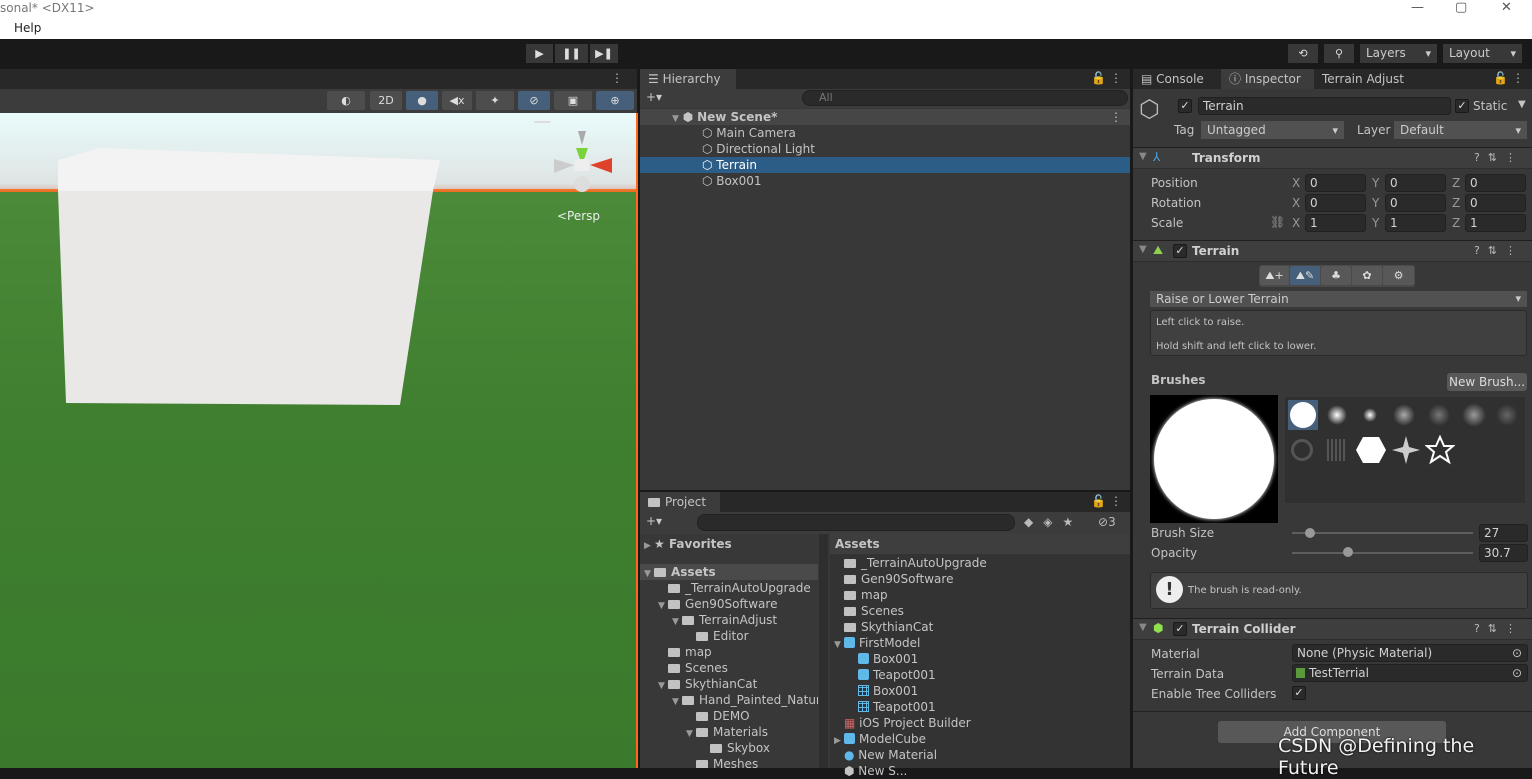 The height and width of the screenshot is (779, 1532). Describe the element at coordinates (1180, 629) in the screenshot. I see `collider-enabled-checkbox: ✓` at that location.